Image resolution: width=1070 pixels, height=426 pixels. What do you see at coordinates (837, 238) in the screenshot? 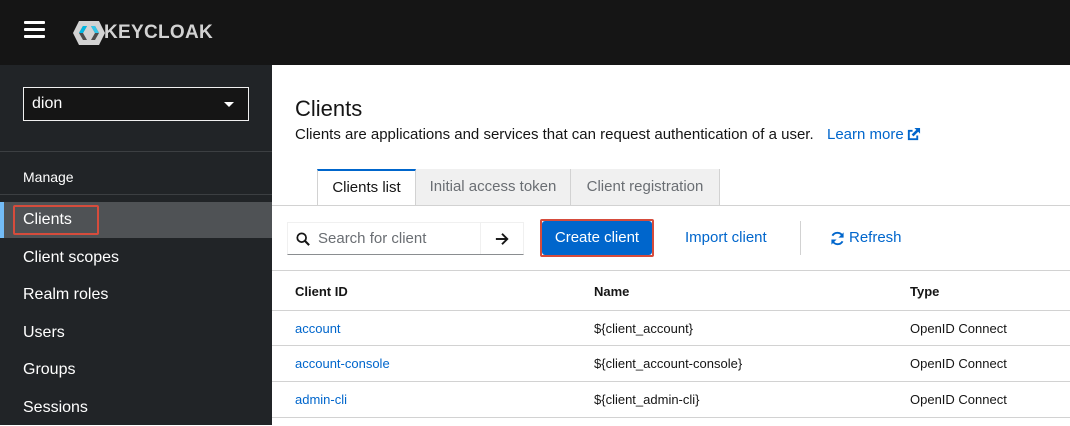
I see `refresh-icon` at bounding box center [837, 238].